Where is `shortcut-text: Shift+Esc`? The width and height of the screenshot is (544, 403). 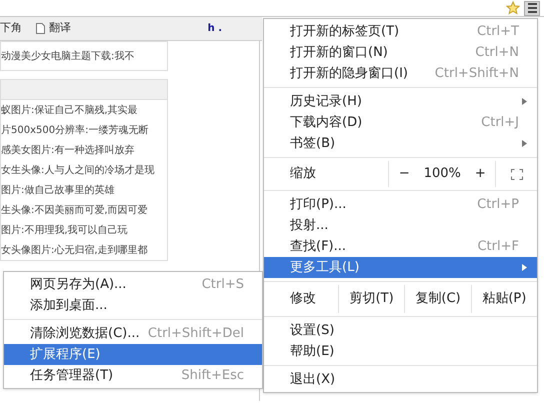 shortcut-text: Shift+Esc is located at coordinates (212, 375).